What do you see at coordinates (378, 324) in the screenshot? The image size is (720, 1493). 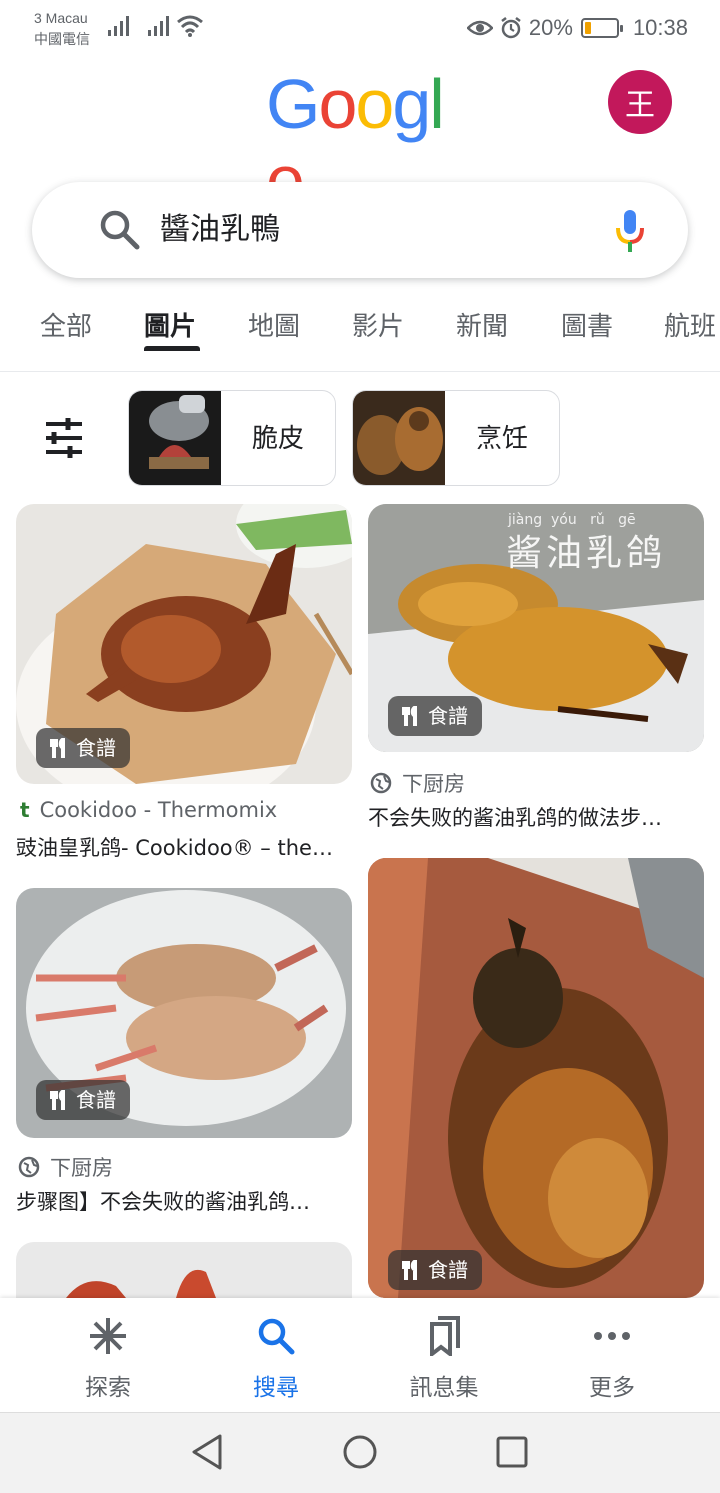 I see `tab-videos: 影片` at bounding box center [378, 324].